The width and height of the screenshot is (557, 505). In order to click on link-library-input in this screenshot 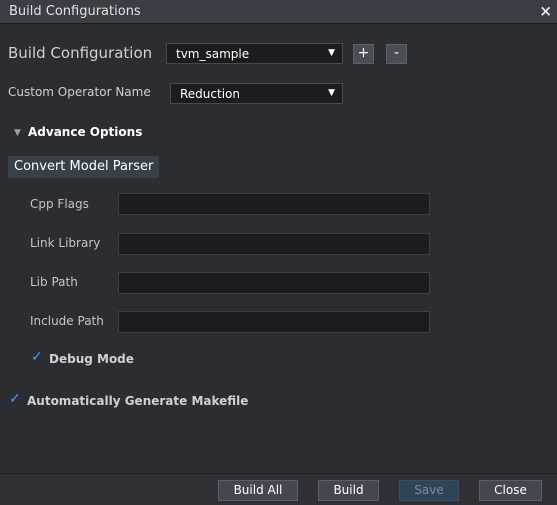, I will do `click(274, 244)`.